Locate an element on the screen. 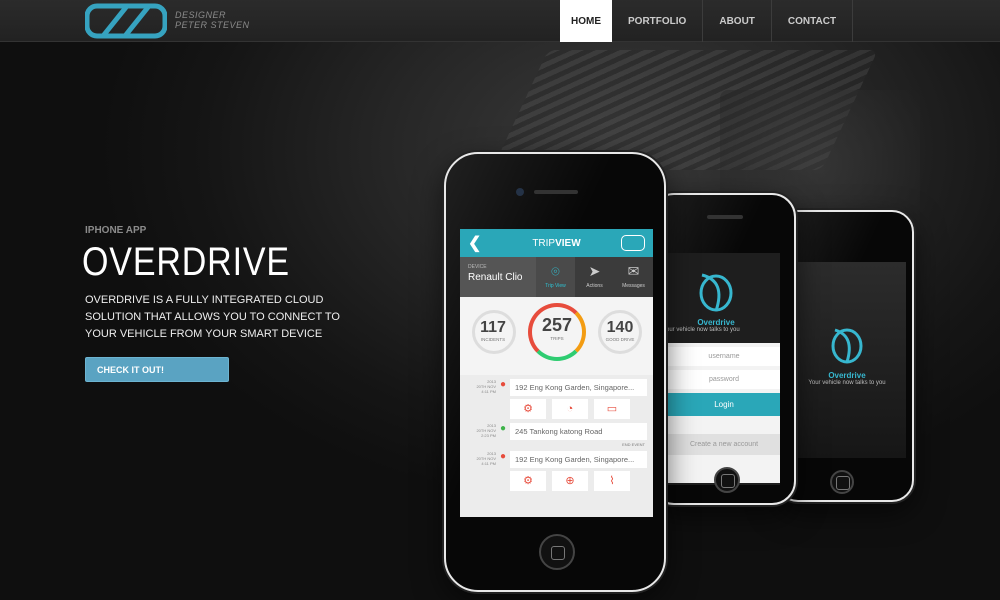  nav-about: ABOUT is located at coordinates (737, 21).